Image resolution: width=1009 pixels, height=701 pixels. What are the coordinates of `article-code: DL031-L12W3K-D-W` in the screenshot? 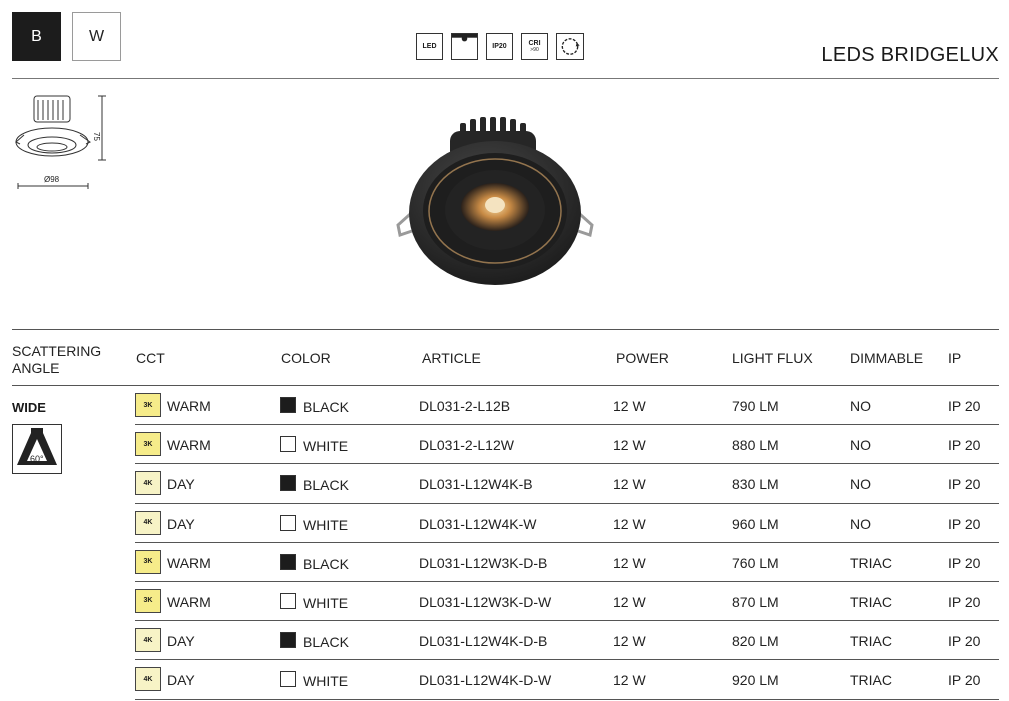 It's located at (485, 601).